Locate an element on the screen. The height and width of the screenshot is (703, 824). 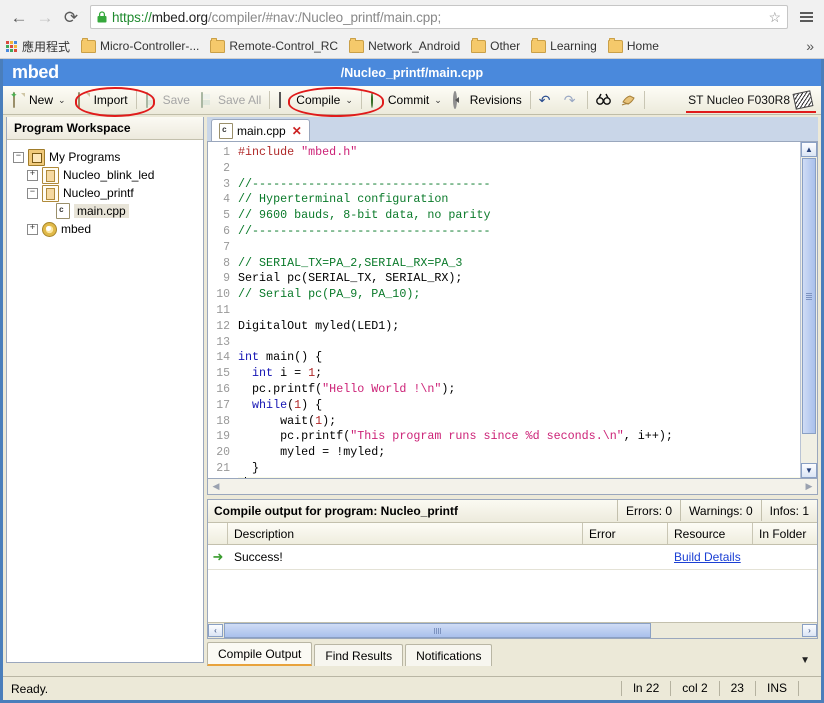
find-button is located at coordinates (603, 100).